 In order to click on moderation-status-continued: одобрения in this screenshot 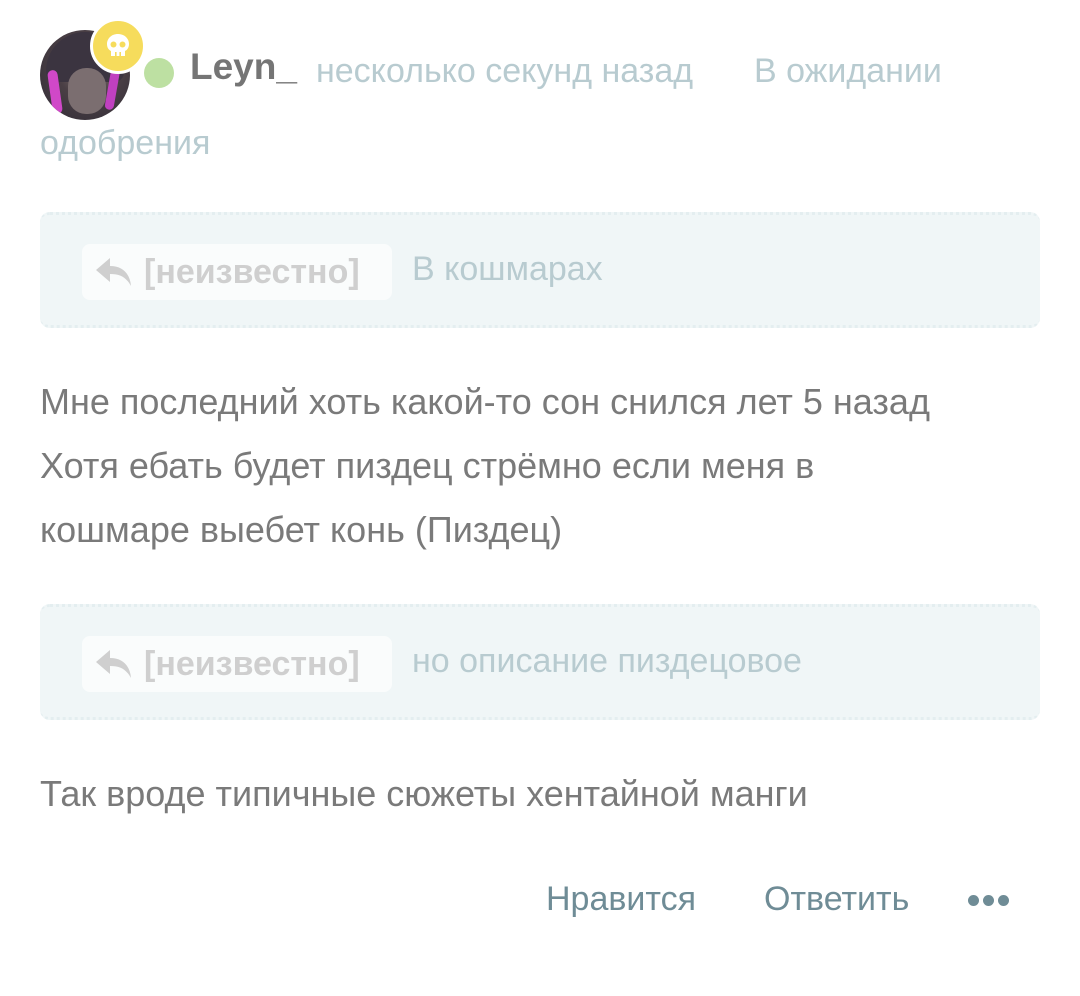, I will do `click(125, 143)`.